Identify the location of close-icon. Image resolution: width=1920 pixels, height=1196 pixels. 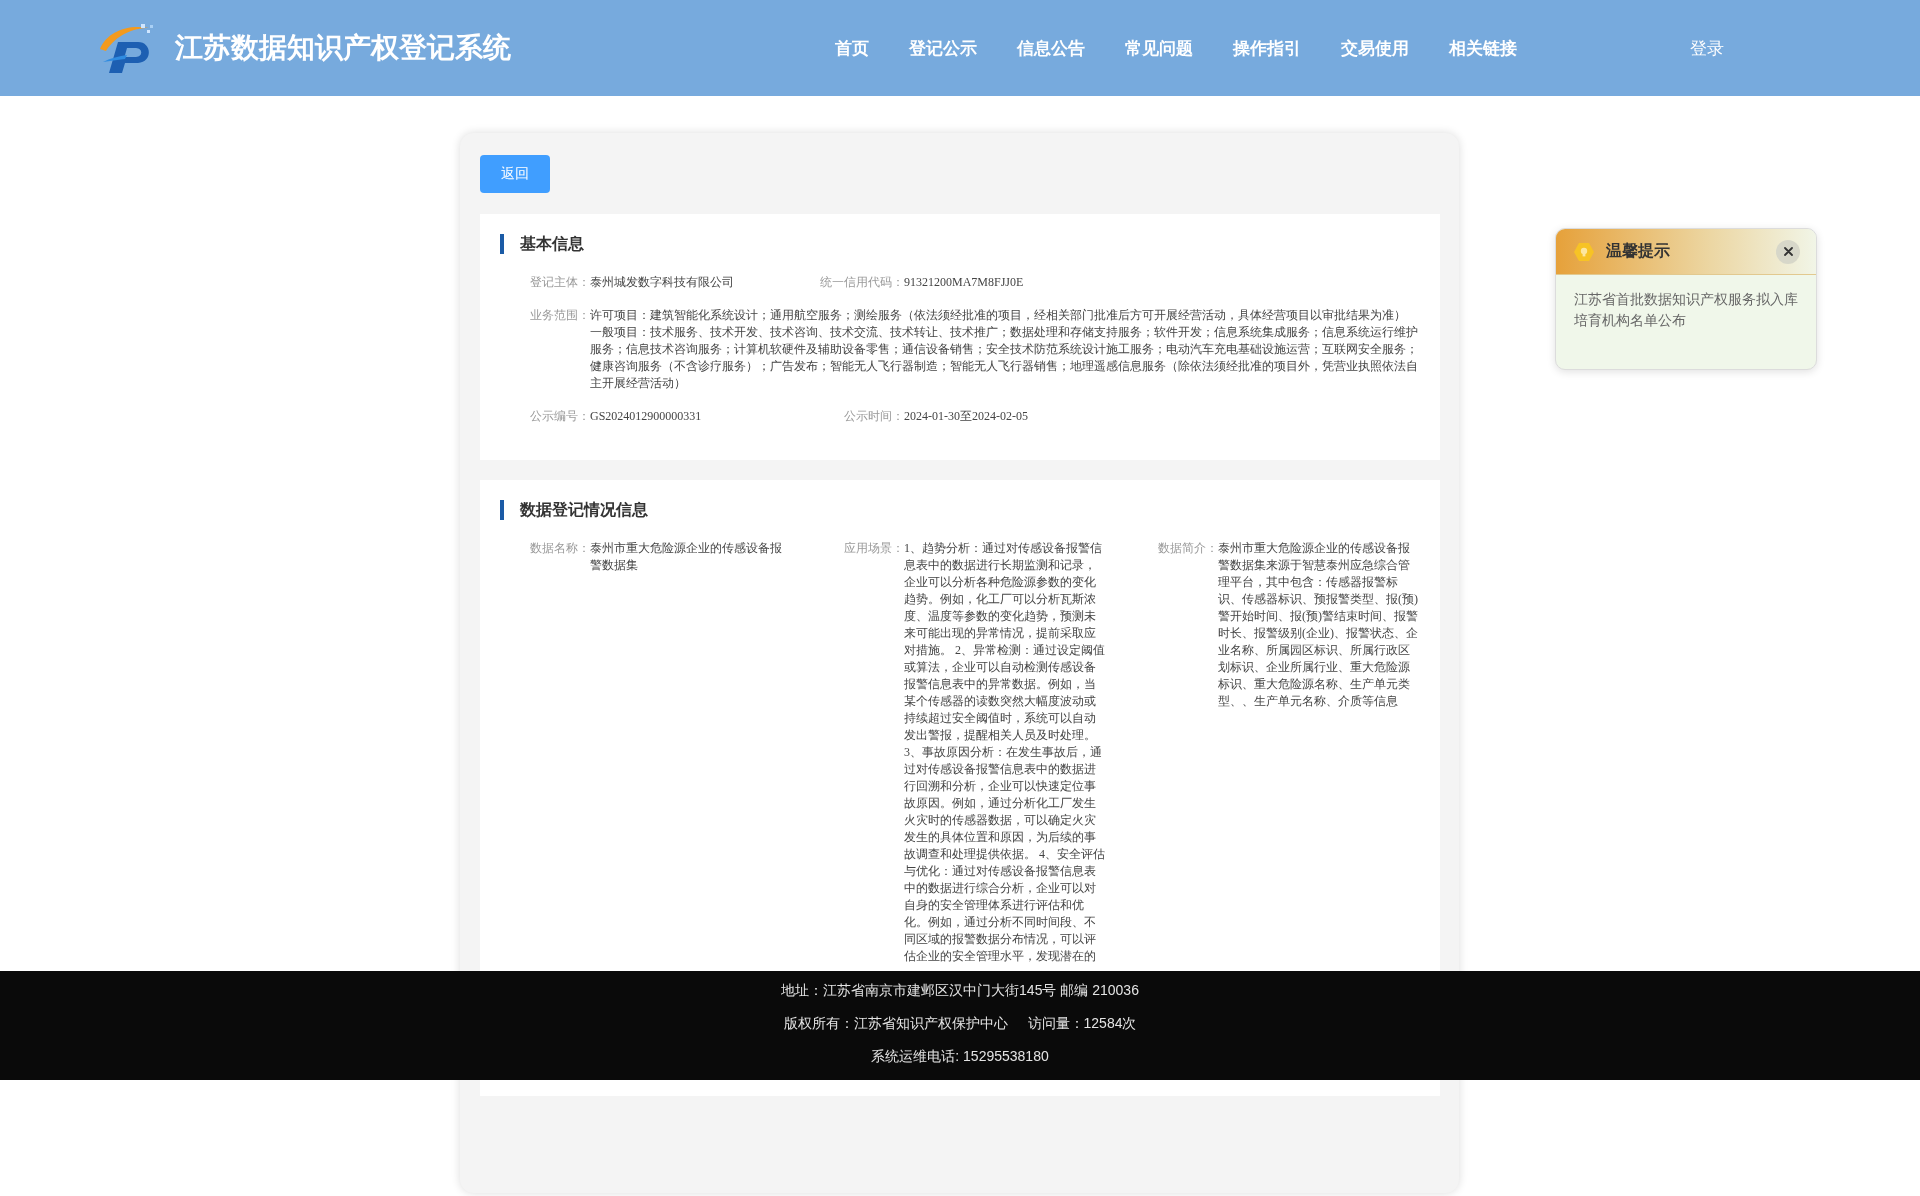
(1788, 251).